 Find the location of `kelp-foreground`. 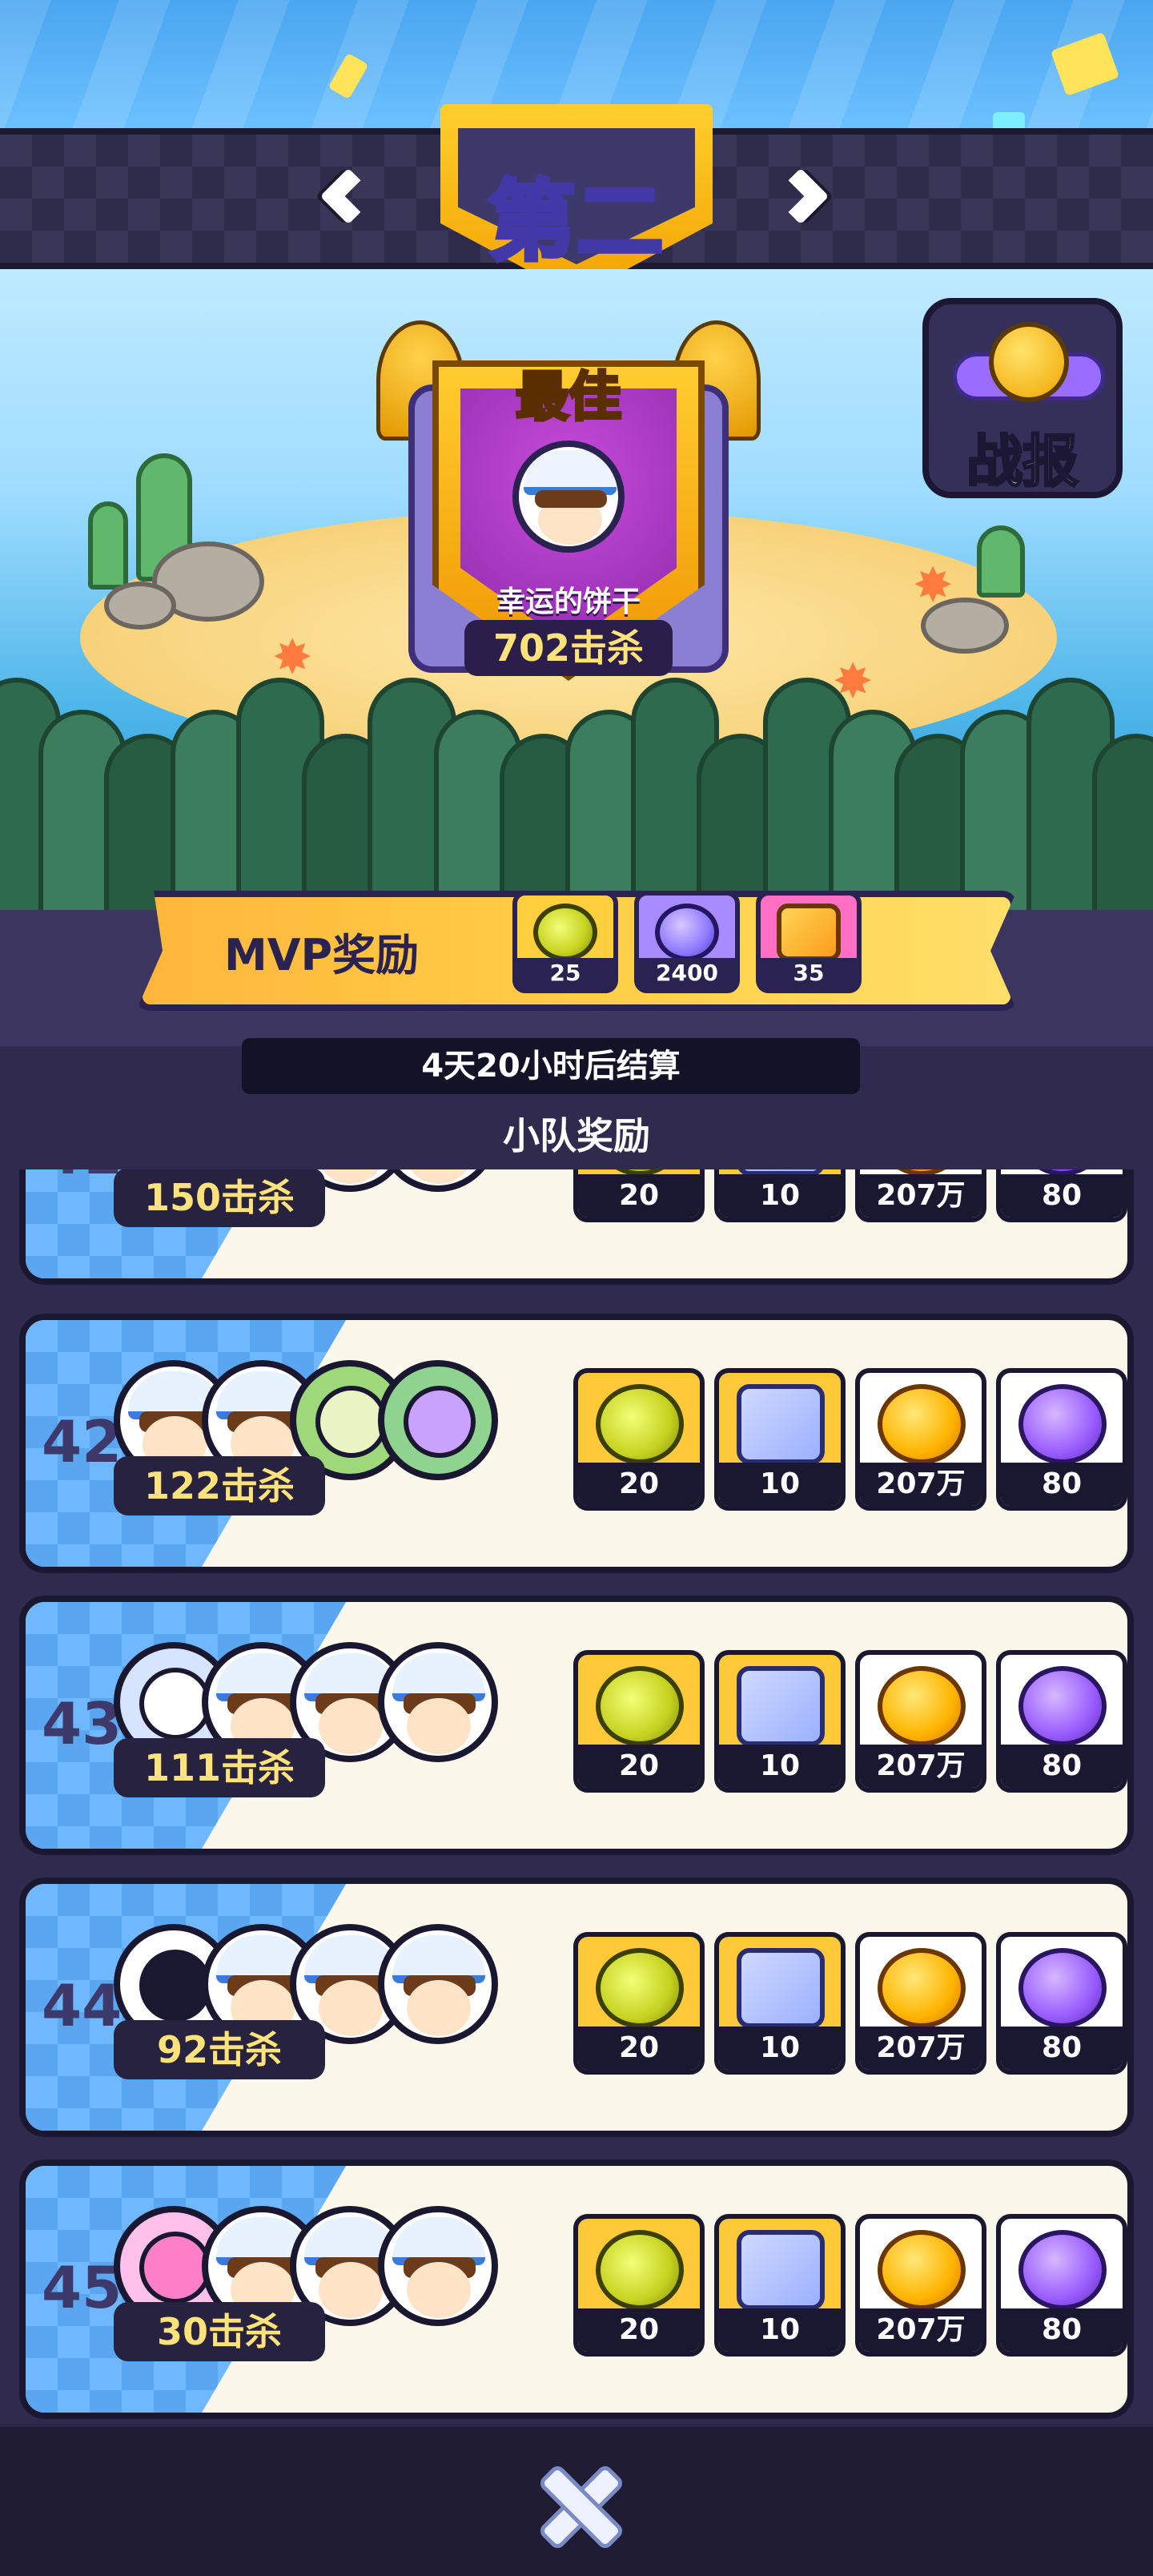

kelp-foreground is located at coordinates (576, 794).